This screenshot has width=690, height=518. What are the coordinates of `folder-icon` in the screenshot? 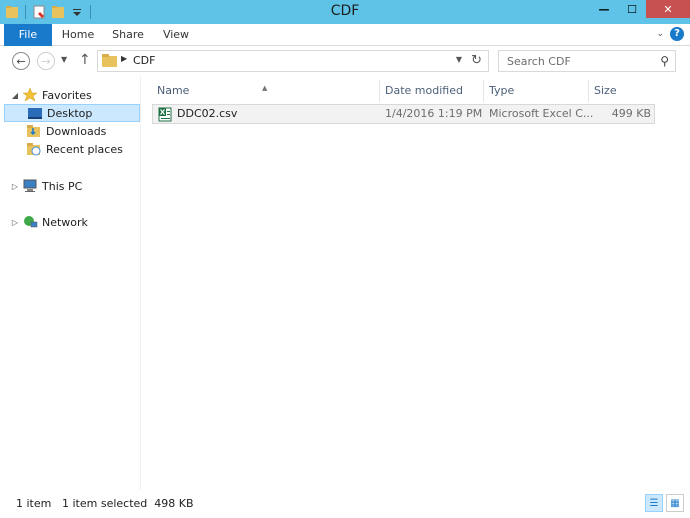 It's located at (110, 61).